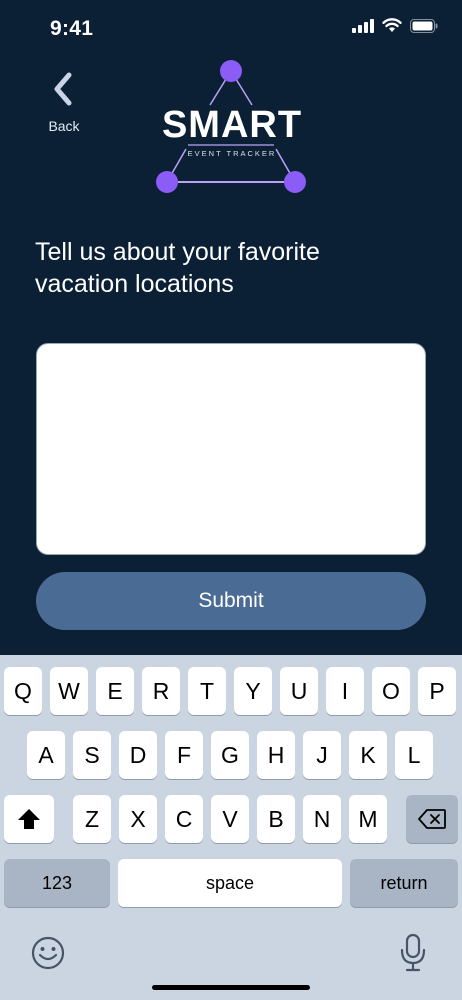 The height and width of the screenshot is (1000, 462). Describe the element at coordinates (299, 691) in the screenshot. I see `key-u: U` at that location.